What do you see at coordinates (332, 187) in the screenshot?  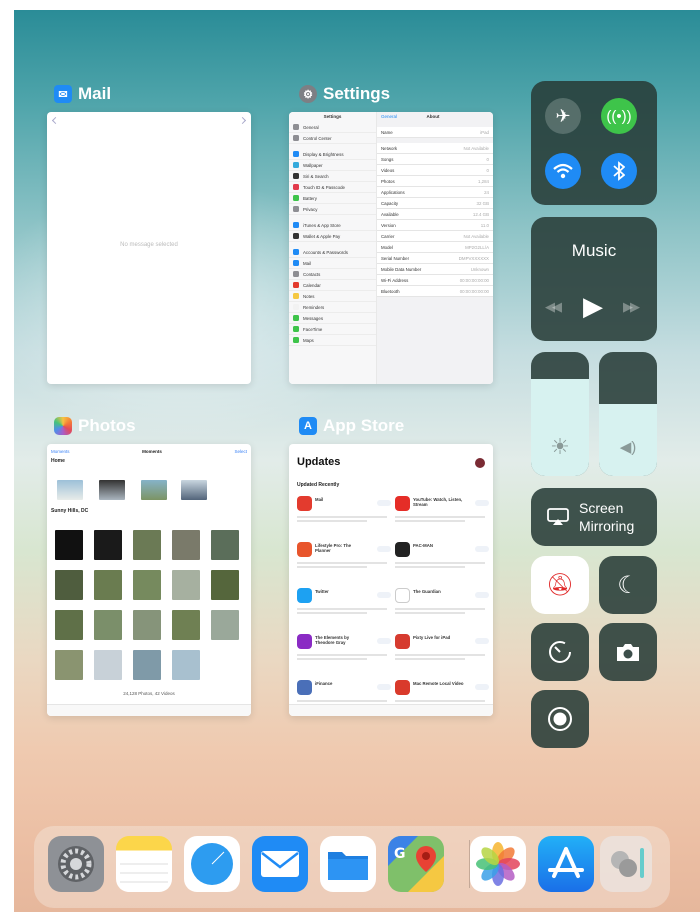 I see `settings-menu-item: Touch ID & Passcode` at bounding box center [332, 187].